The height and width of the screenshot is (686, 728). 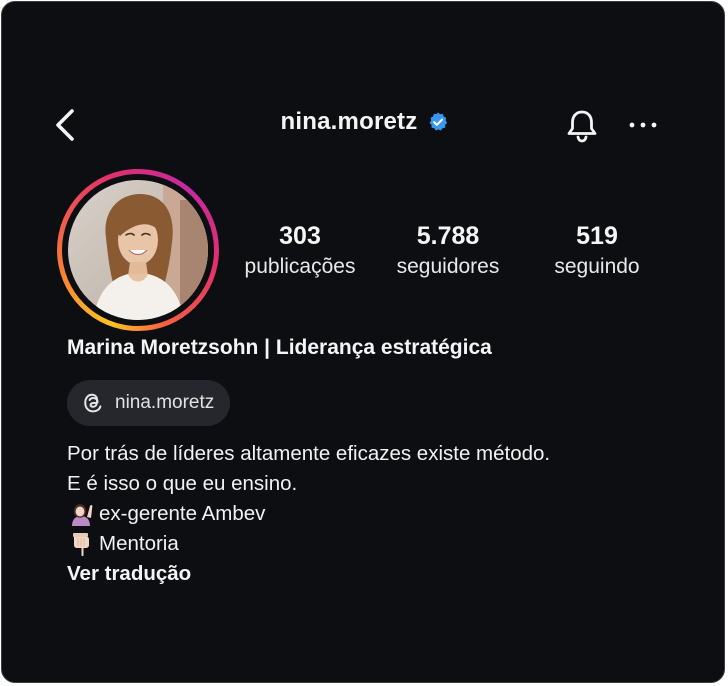 I want to click on bio-line-2: E é isso o que eu ensino., so click(x=182, y=483).